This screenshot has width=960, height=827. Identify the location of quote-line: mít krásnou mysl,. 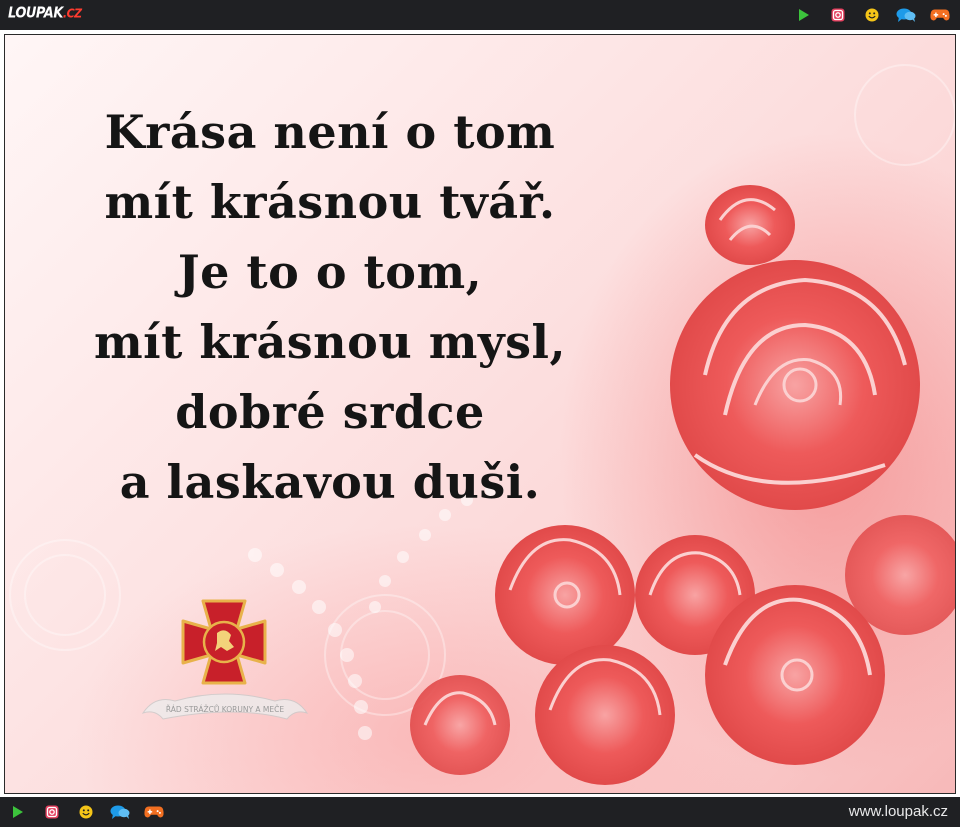
(330, 342).